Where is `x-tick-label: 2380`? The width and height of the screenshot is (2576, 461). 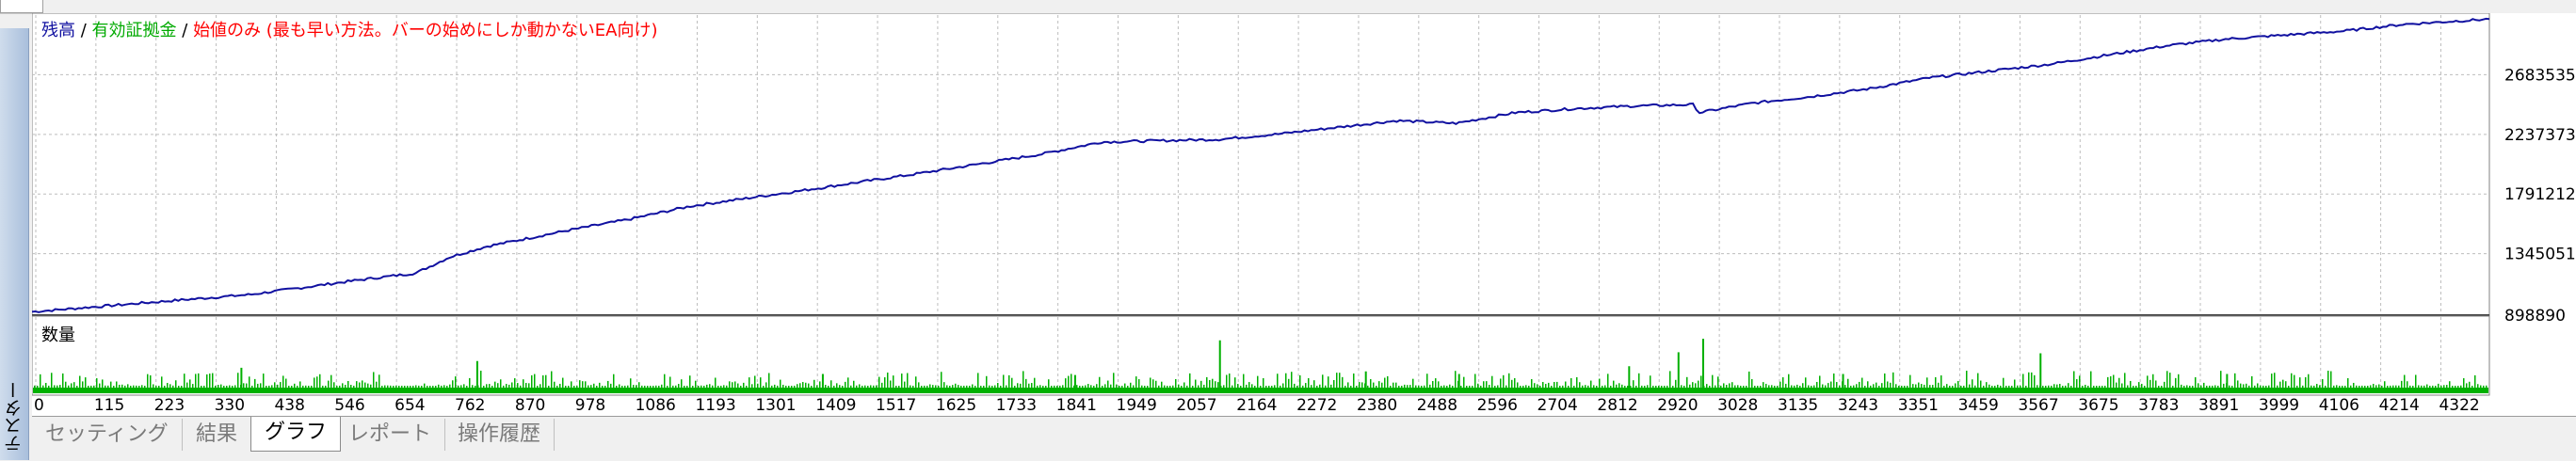
x-tick-label: 2380 is located at coordinates (1377, 405).